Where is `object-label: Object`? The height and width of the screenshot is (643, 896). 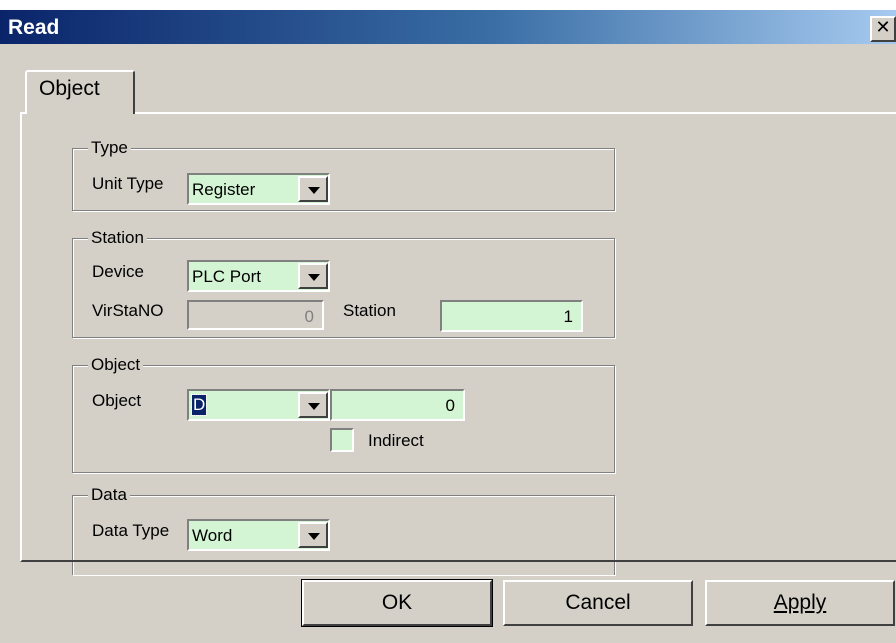
object-label: Object is located at coordinates (117, 400).